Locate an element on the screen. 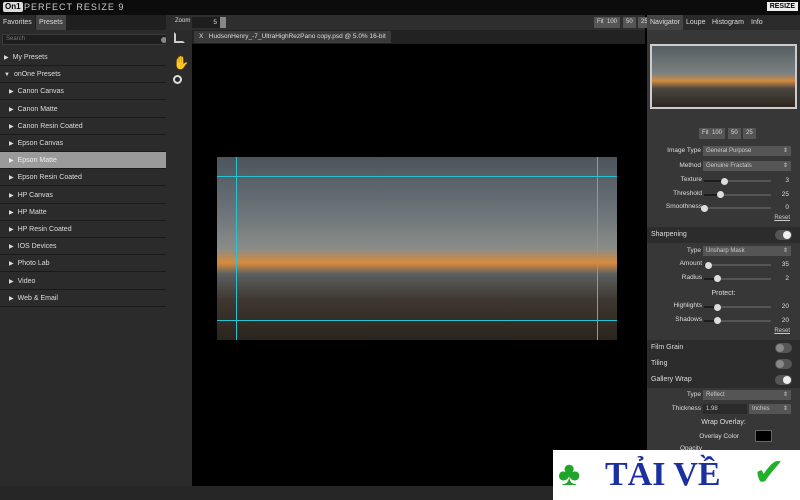 The image size is (800, 500). thickness-label: Thickness is located at coordinates (686, 408).